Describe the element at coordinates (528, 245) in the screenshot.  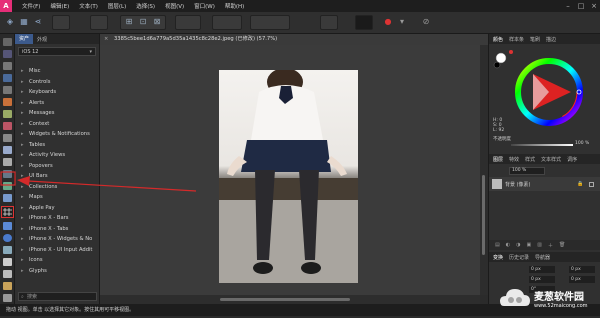
I see `live-filter-icon: ▣` at that location.